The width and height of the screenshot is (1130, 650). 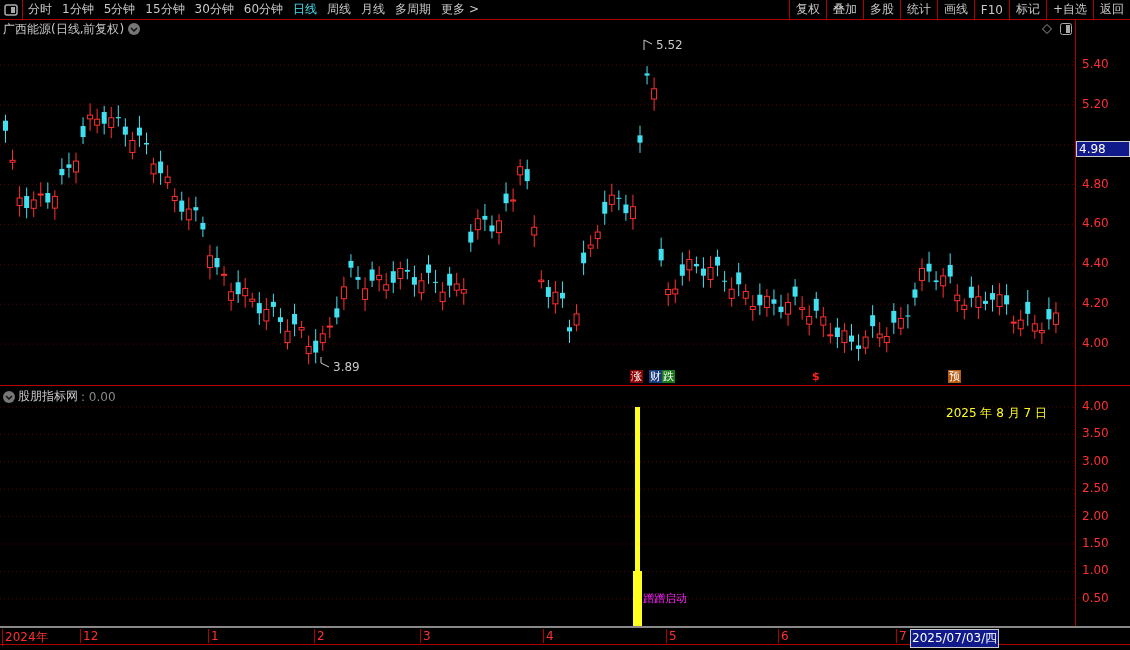 What do you see at coordinates (64, 29) in the screenshot?
I see `chart-title: 广西能源(日线,前复权)` at bounding box center [64, 29].